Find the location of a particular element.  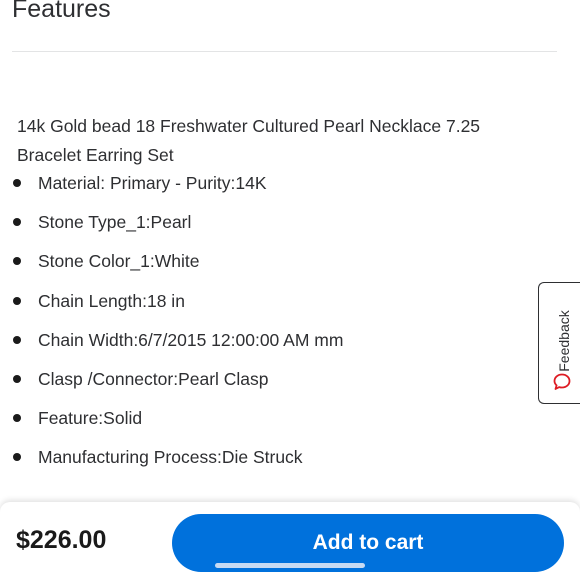

feature-list-item: Clasp /Connector:Pearl Clasp is located at coordinates (171, 383).